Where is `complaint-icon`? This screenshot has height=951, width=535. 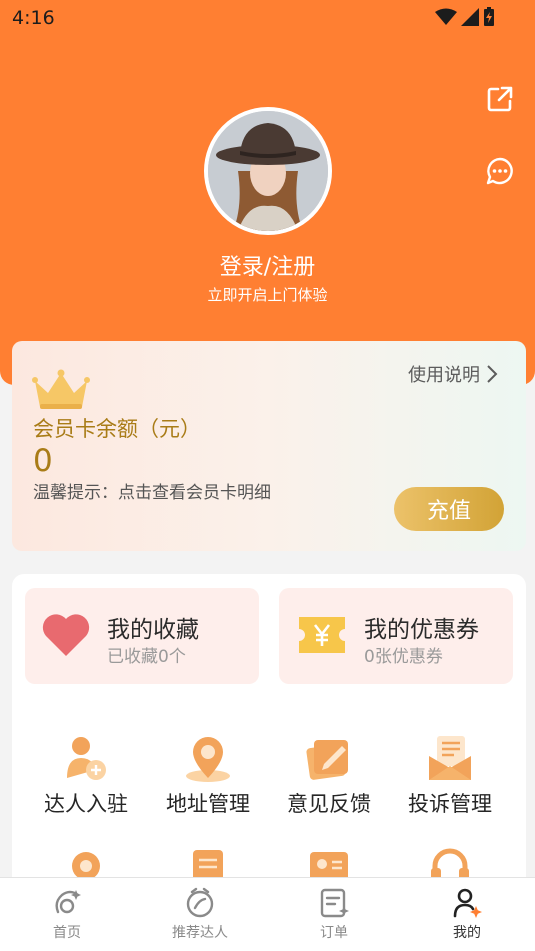
complaint-icon is located at coordinates (450, 758).